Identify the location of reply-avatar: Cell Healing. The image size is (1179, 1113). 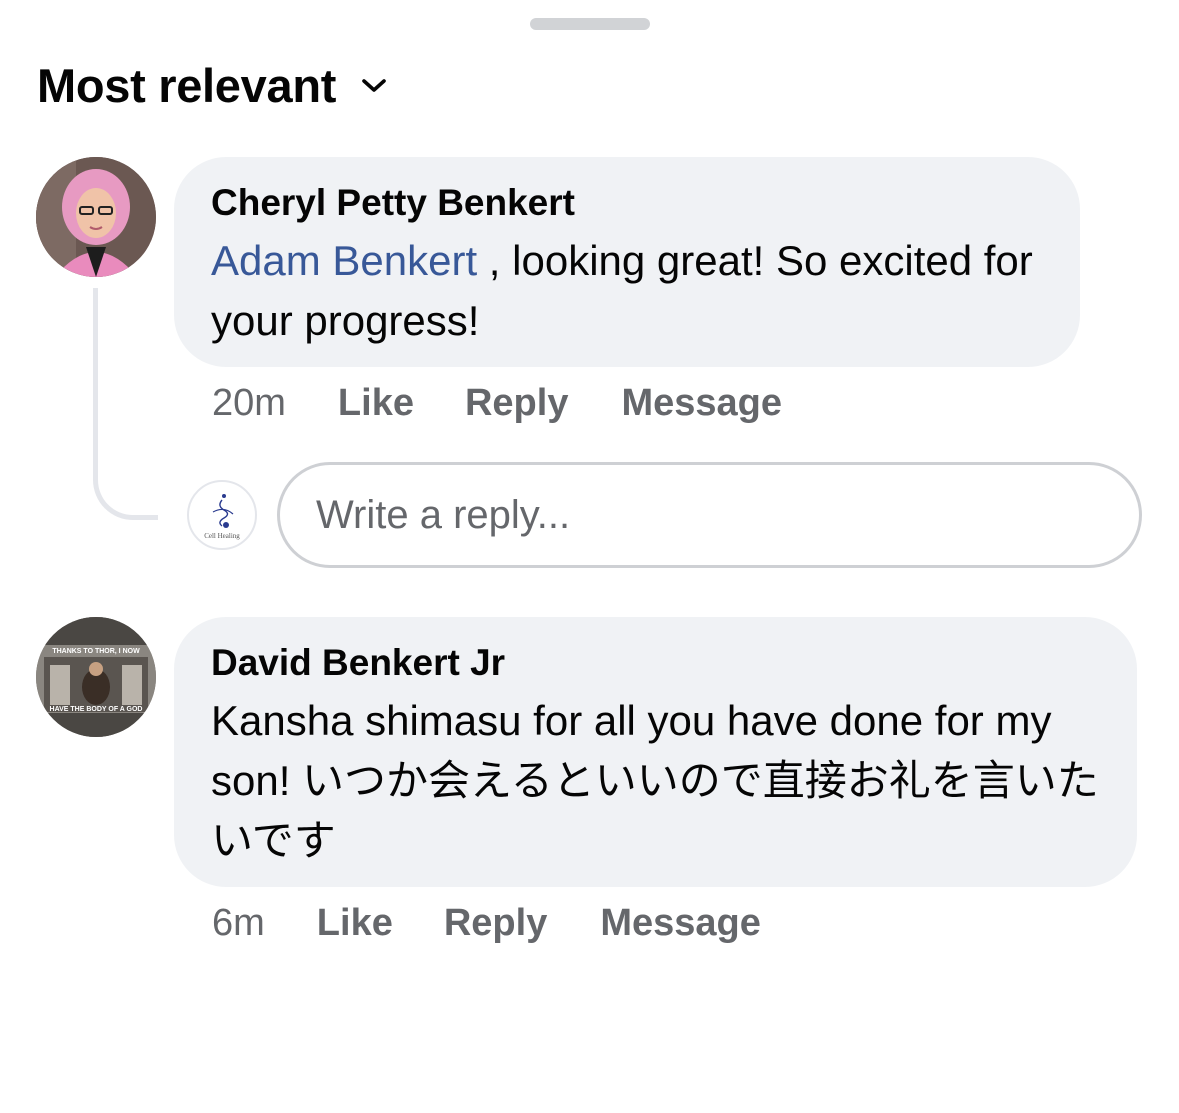
(222, 515).